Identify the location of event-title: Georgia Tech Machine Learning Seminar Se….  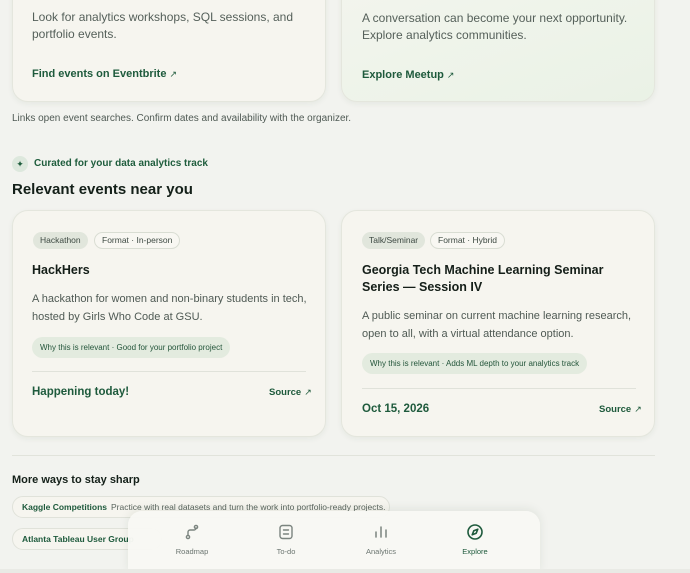
(483, 278).